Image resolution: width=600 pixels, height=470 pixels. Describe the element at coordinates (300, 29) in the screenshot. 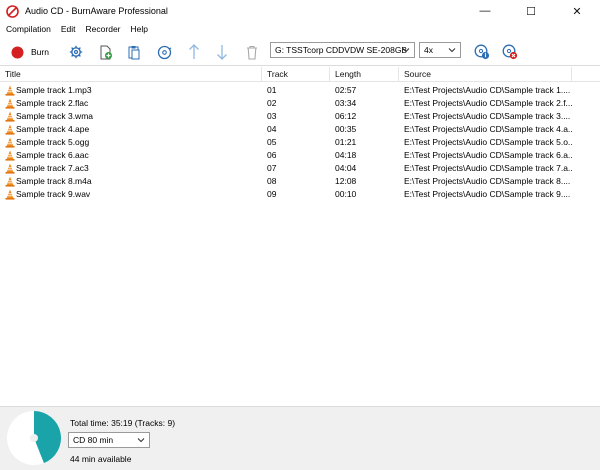

I see `menu-bar: Compilation Edit Recorder Help` at that location.